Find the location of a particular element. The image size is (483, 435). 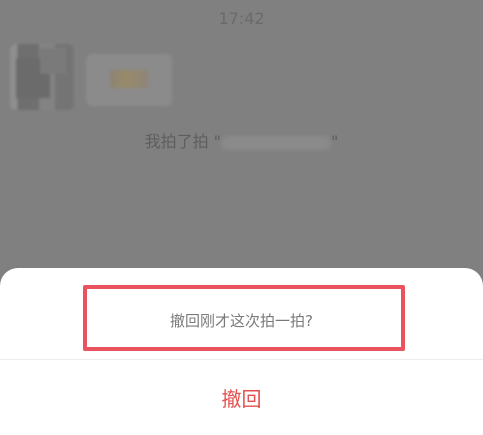

pat-text-suffix: " is located at coordinates (335, 141).